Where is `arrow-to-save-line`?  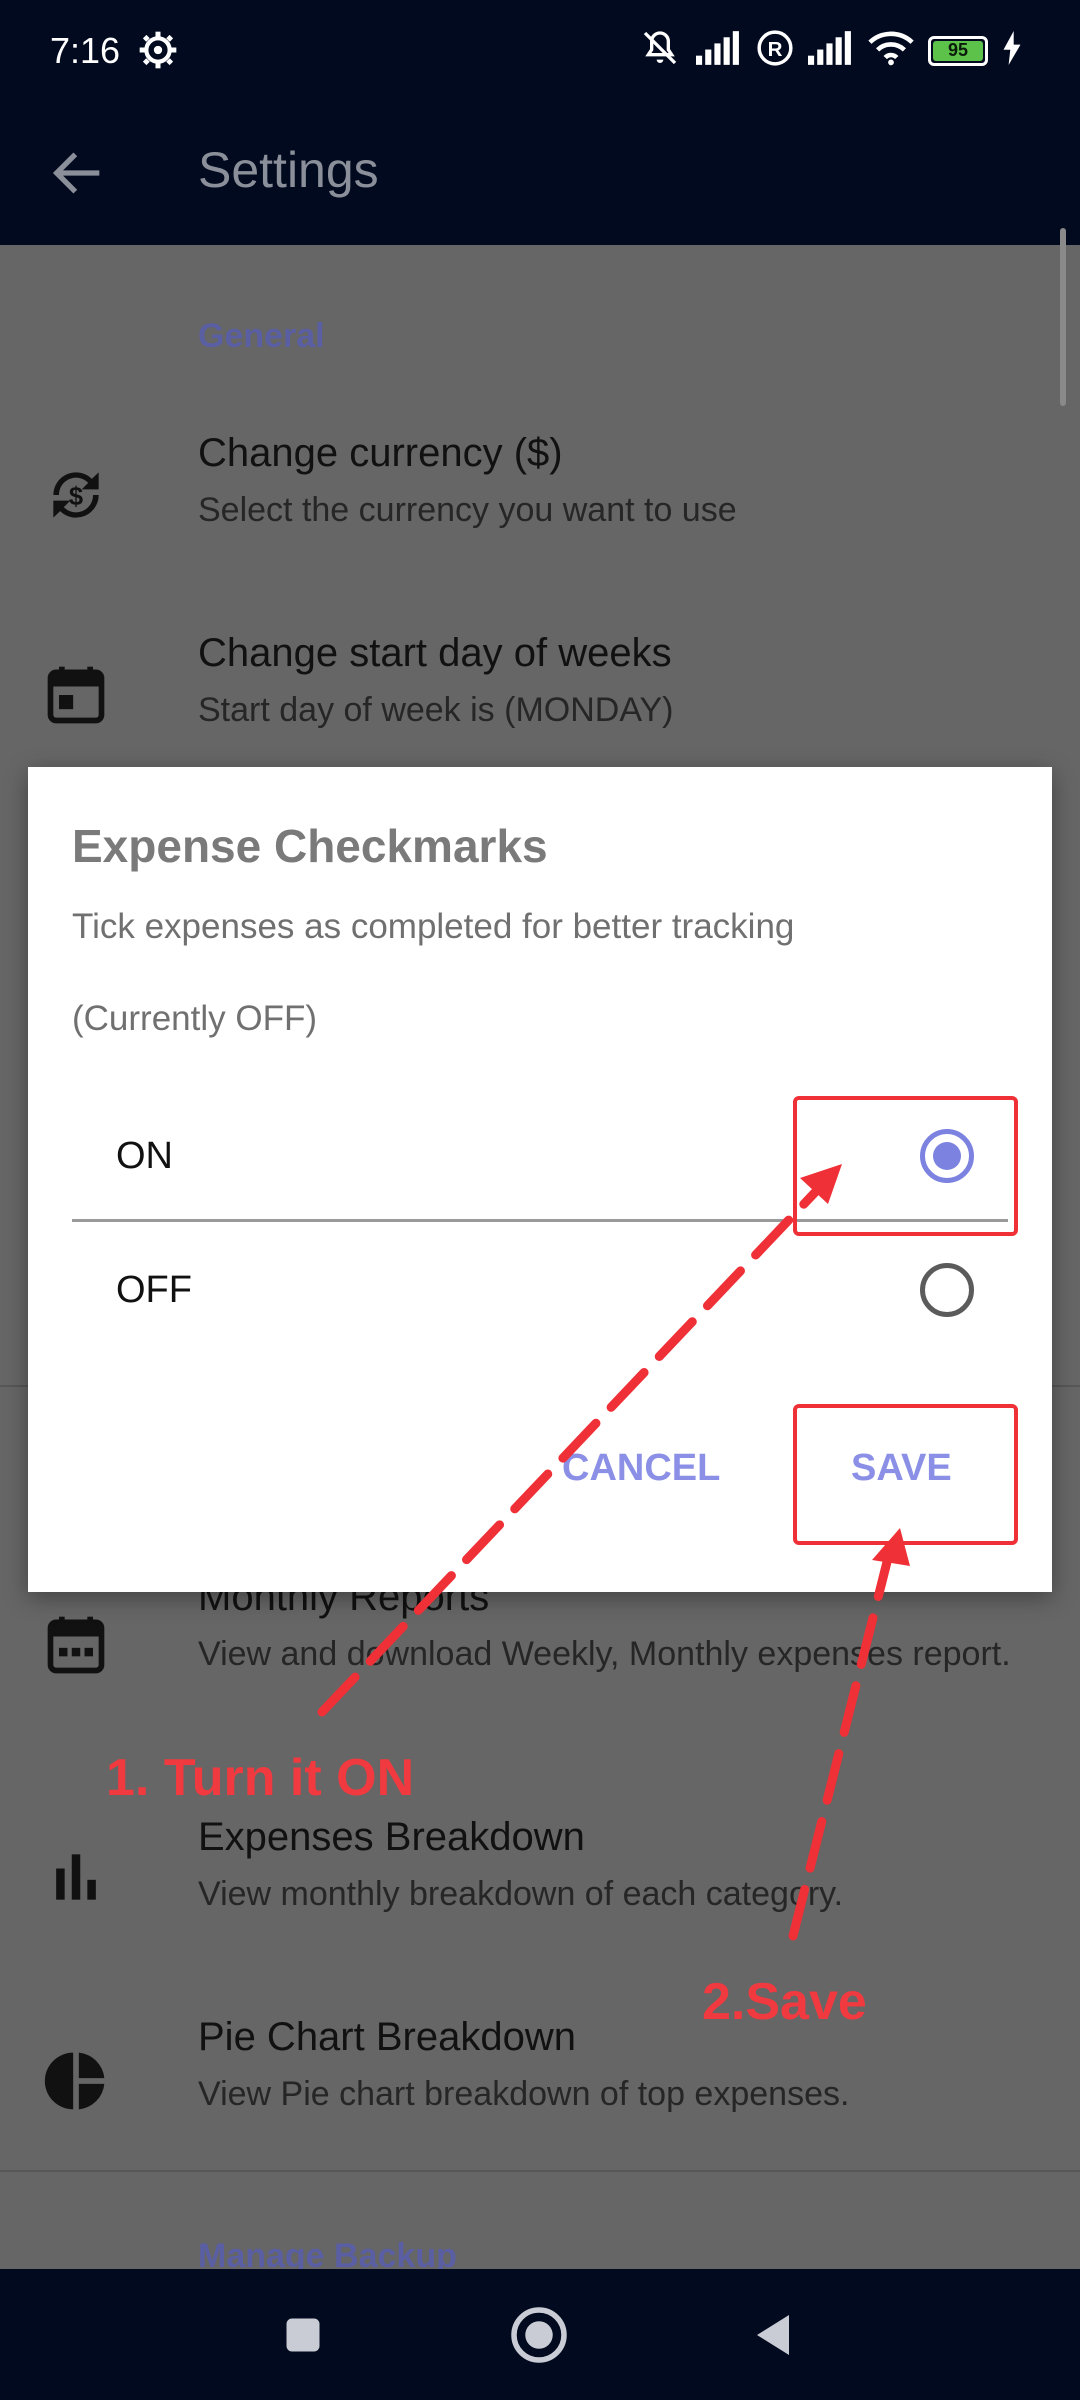
arrow-to-save-line is located at coordinates (841, 1743).